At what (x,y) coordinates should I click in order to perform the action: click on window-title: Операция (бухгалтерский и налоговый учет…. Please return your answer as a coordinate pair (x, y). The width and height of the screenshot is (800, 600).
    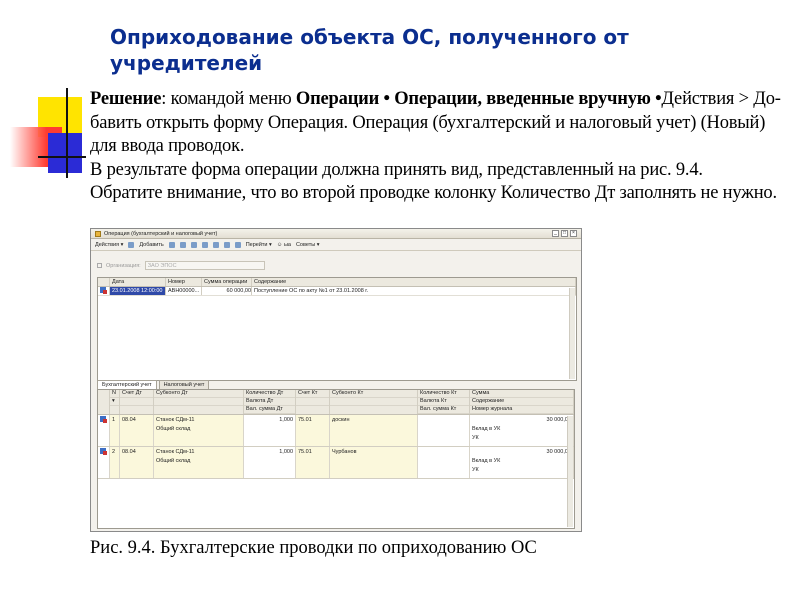
    Looking at the image, I should click on (161, 233).